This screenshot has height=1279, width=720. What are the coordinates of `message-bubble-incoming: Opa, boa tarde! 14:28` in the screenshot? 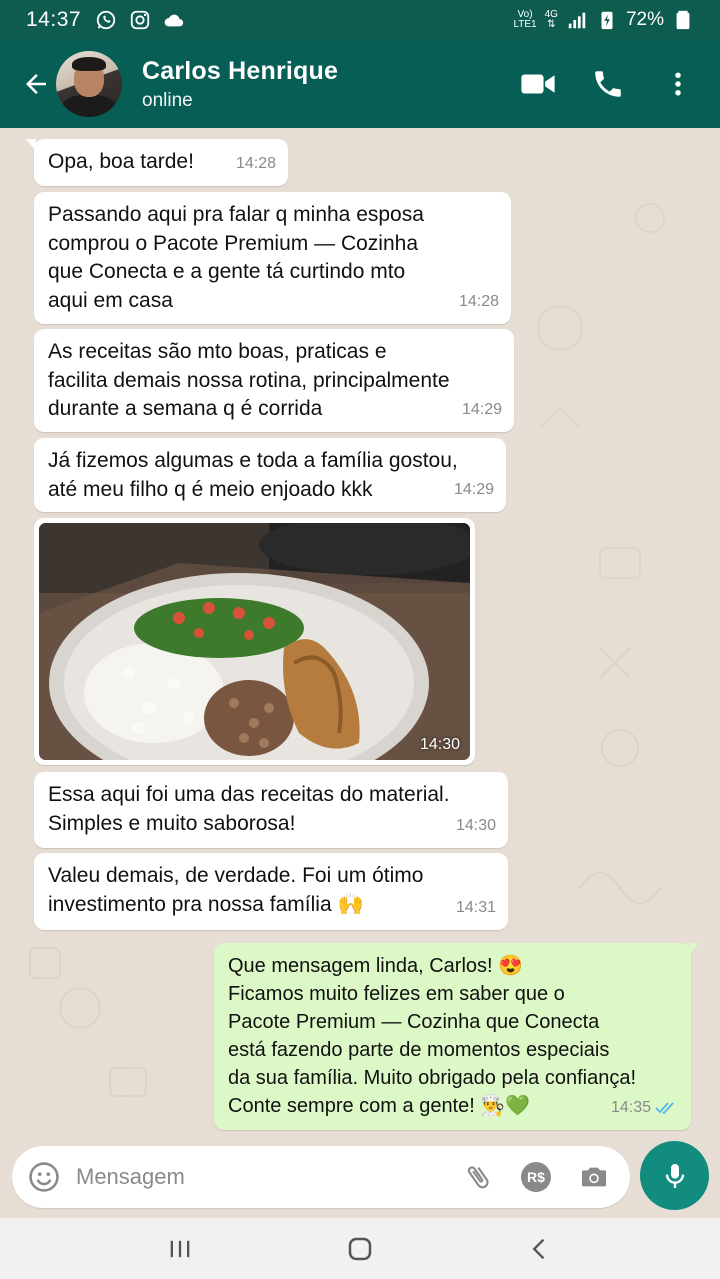 It's located at (157, 162).